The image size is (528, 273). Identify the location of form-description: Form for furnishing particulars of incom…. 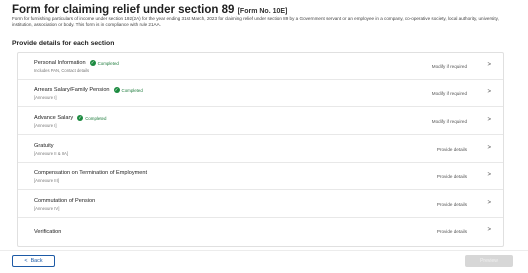
(255, 22).